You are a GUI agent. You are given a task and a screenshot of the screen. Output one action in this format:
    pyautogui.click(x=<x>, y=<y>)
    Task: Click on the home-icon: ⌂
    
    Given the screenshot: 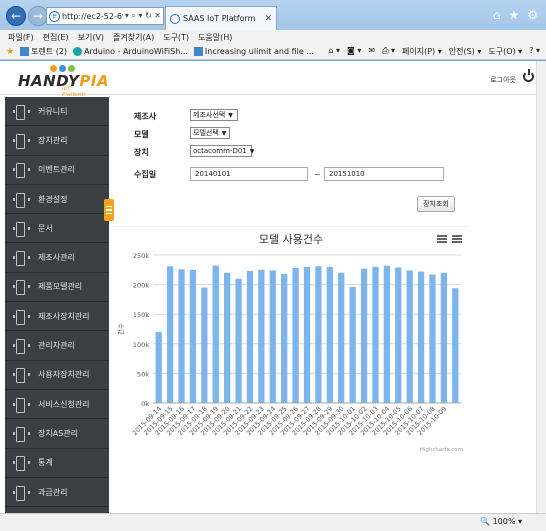 What is the action you would take?
    pyautogui.click(x=497, y=15)
    